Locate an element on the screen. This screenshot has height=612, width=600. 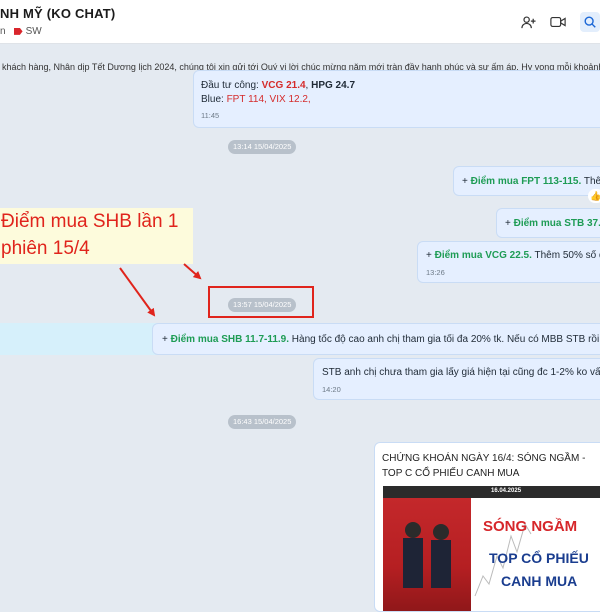
reaction-badge: 👍 is located at coordinates (594, 196).